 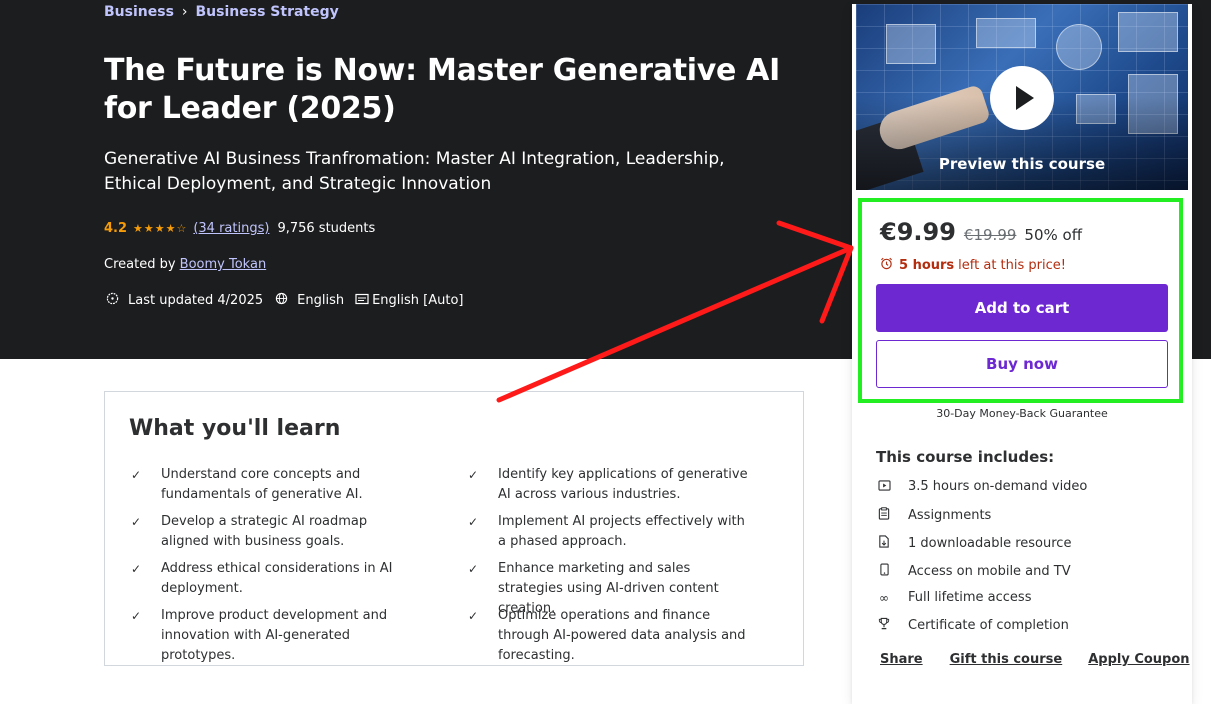 I want to click on play-button, so click(x=1022, y=98).